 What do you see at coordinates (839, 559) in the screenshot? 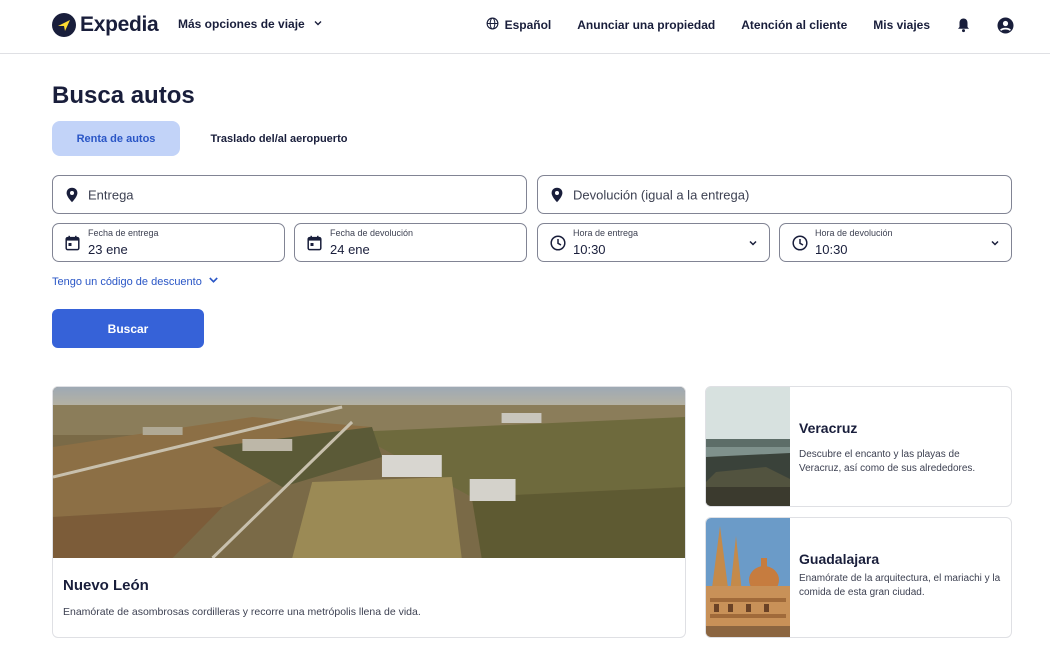
I see `card-title: Guadalajara` at bounding box center [839, 559].